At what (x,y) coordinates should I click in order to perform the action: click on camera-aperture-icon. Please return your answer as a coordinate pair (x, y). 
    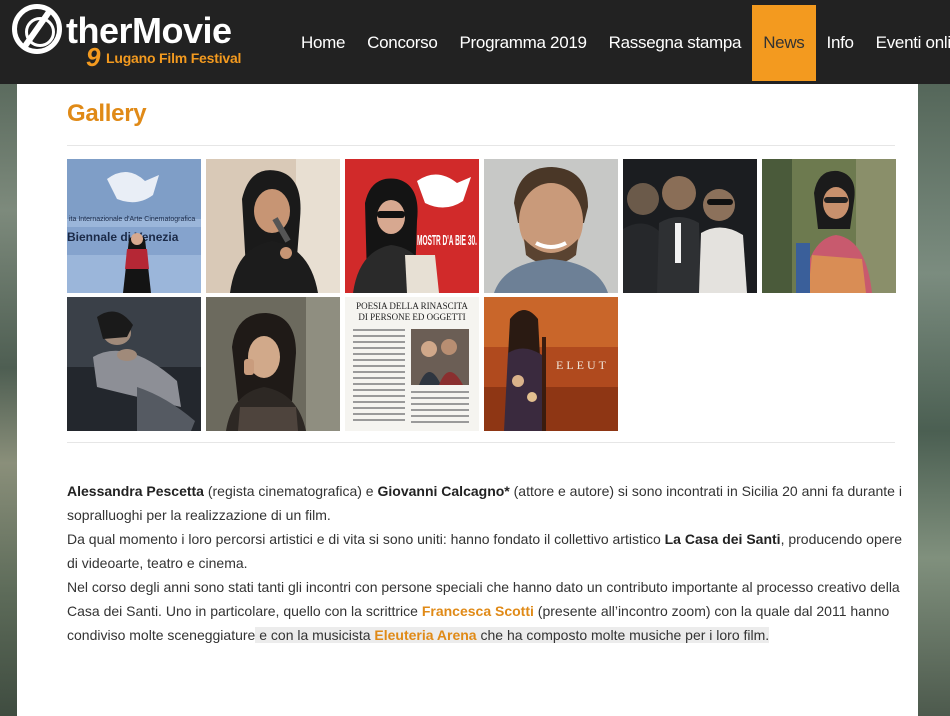
    Looking at the image, I should click on (37, 29).